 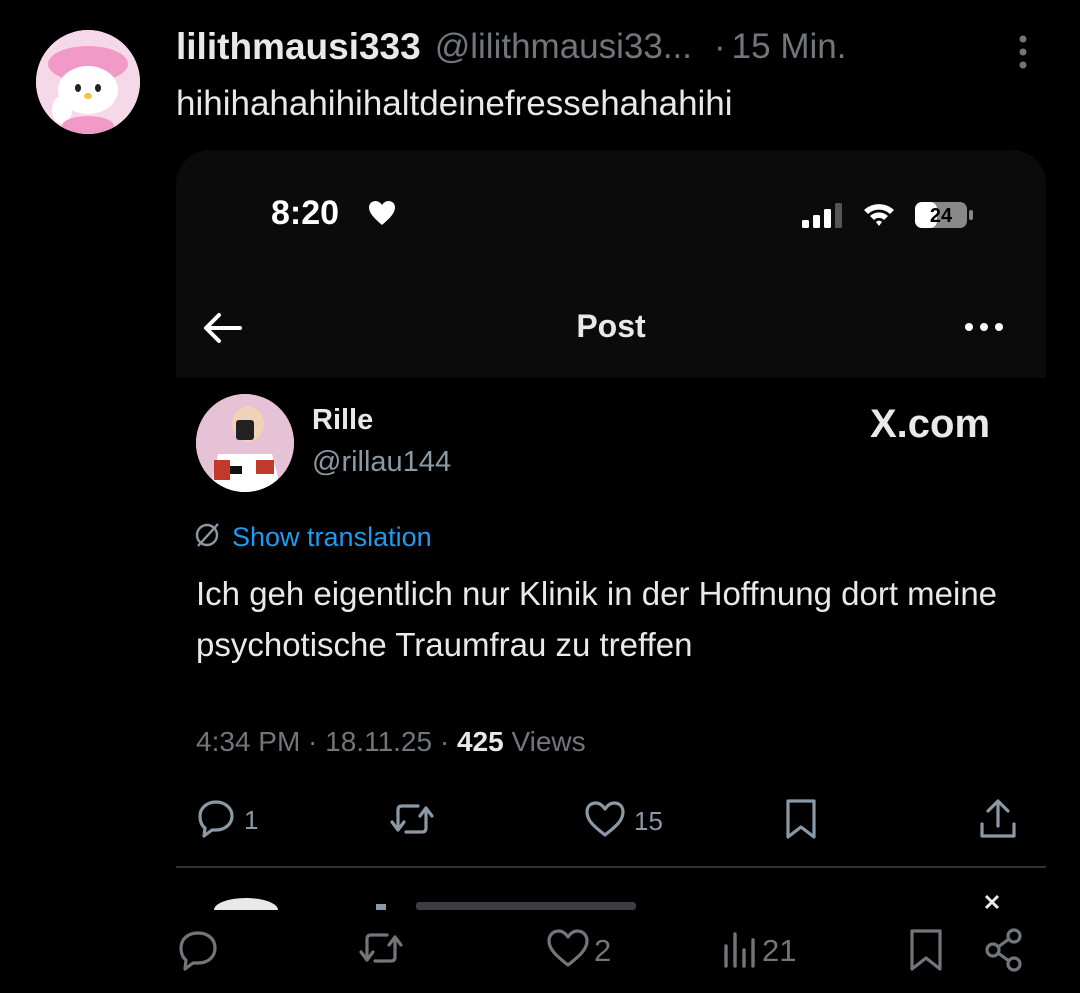 I want to click on quoted-share-button, so click(x=998, y=821).